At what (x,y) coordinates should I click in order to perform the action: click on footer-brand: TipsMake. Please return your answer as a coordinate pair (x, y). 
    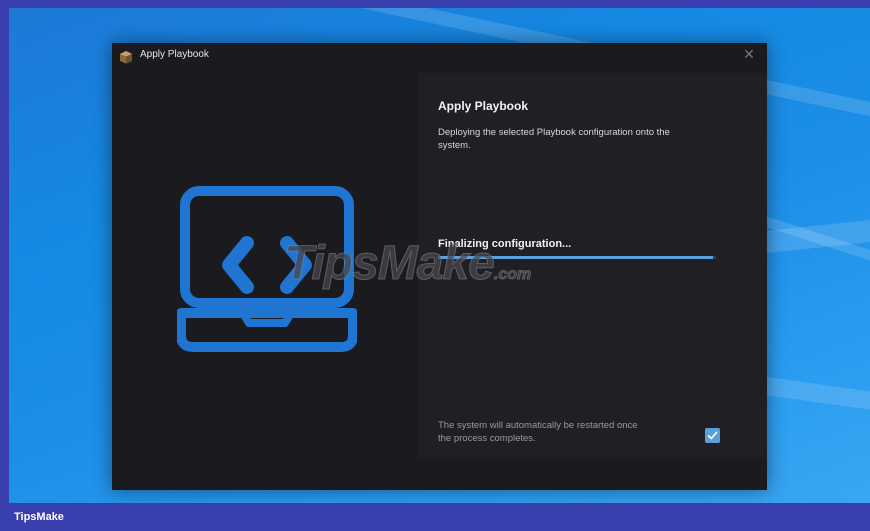
    Looking at the image, I should click on (39, 517).